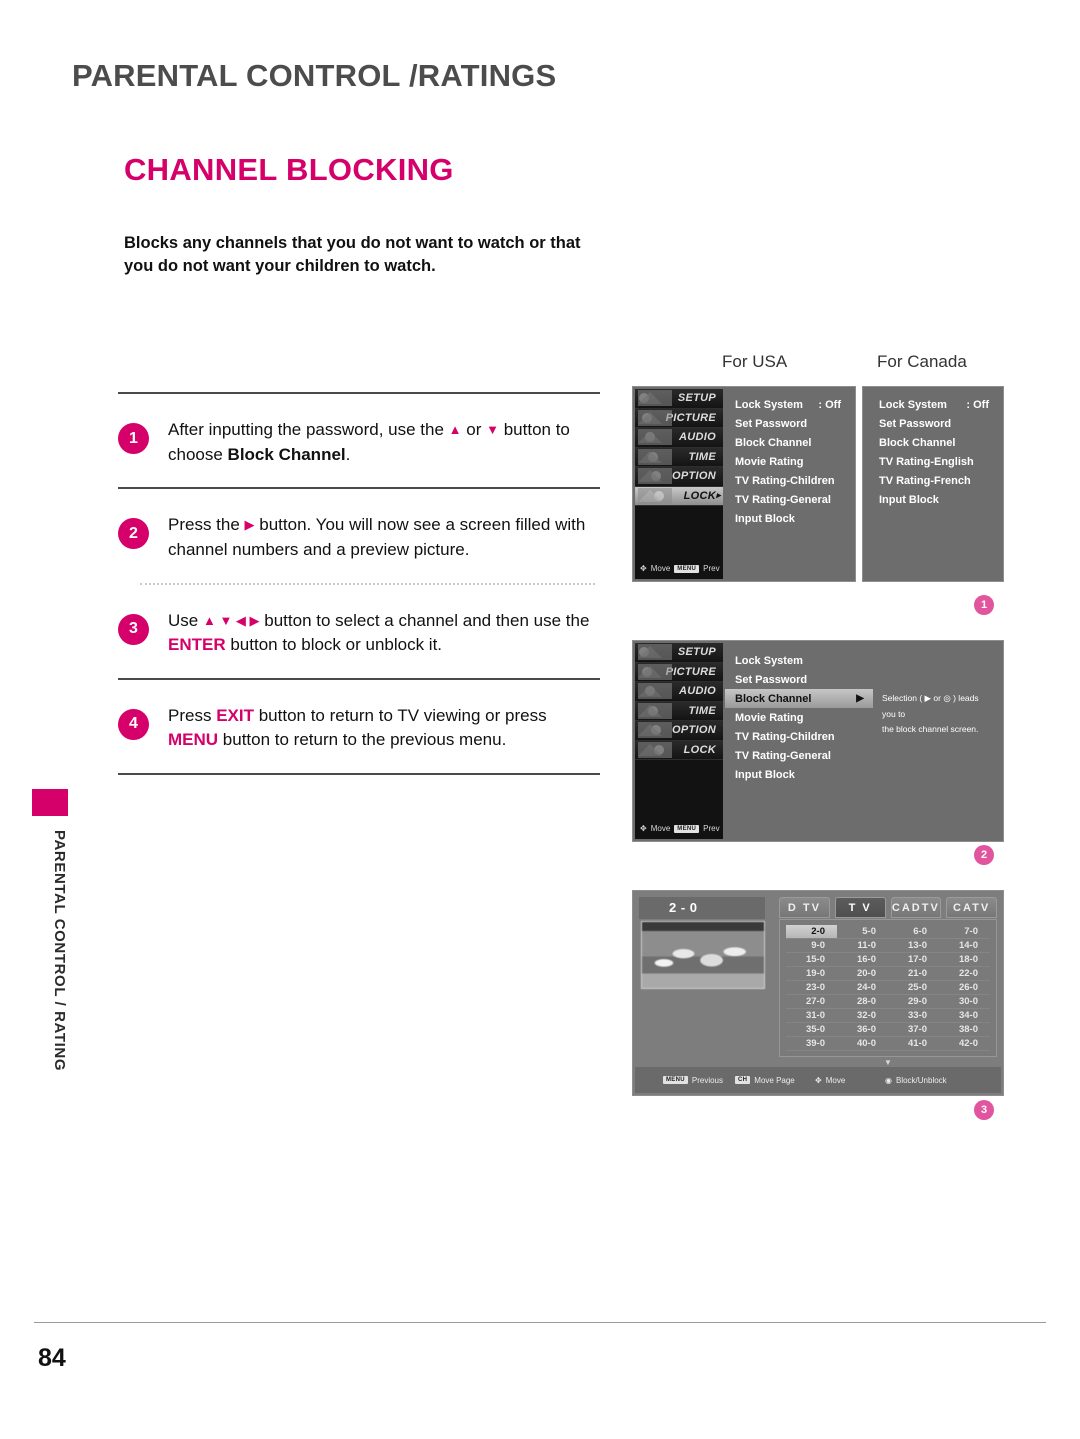  Describe the element at coordinates (964, 1002) in the screenshot. I see `channel-cell: 30-0` at that location.